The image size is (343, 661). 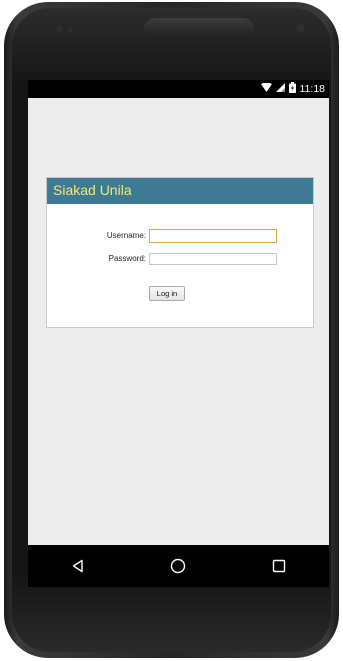 I want to click on home-button, so click(x=178, y=566).